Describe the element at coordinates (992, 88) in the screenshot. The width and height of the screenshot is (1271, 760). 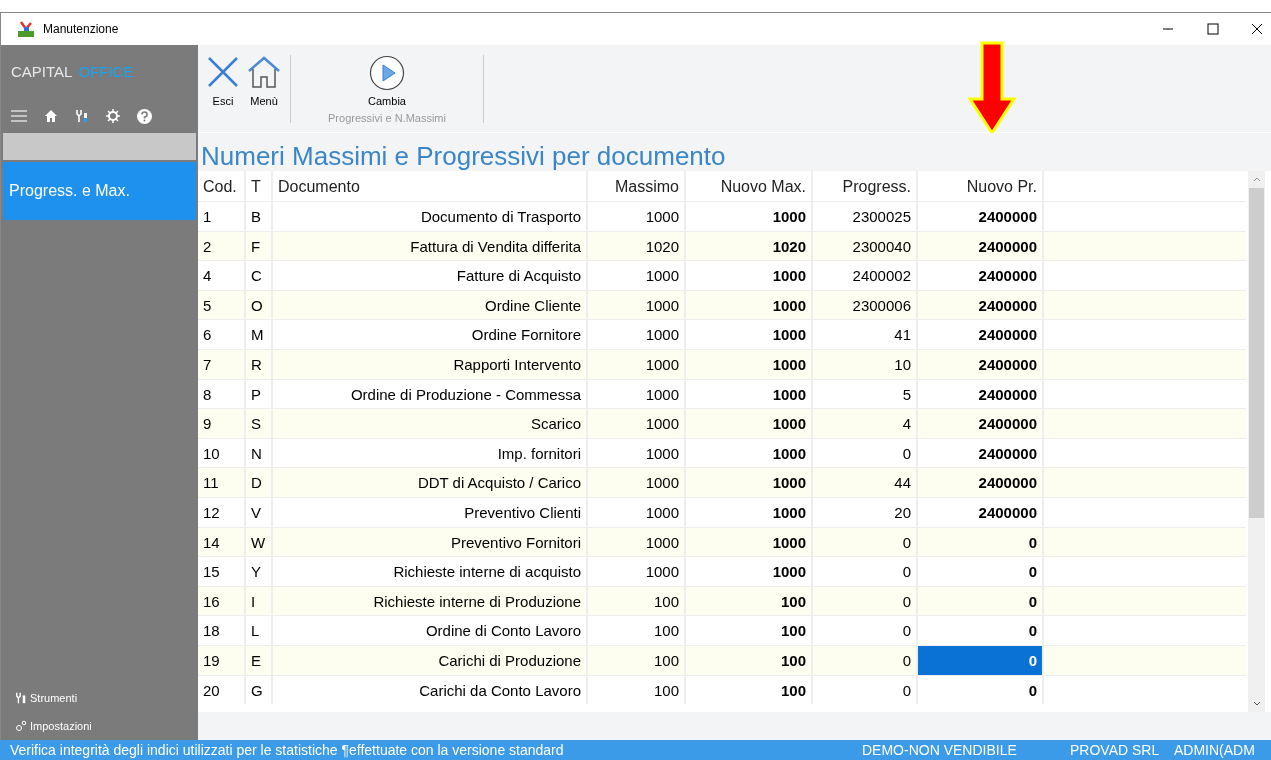
I see `down-arrow-icon` at that location.